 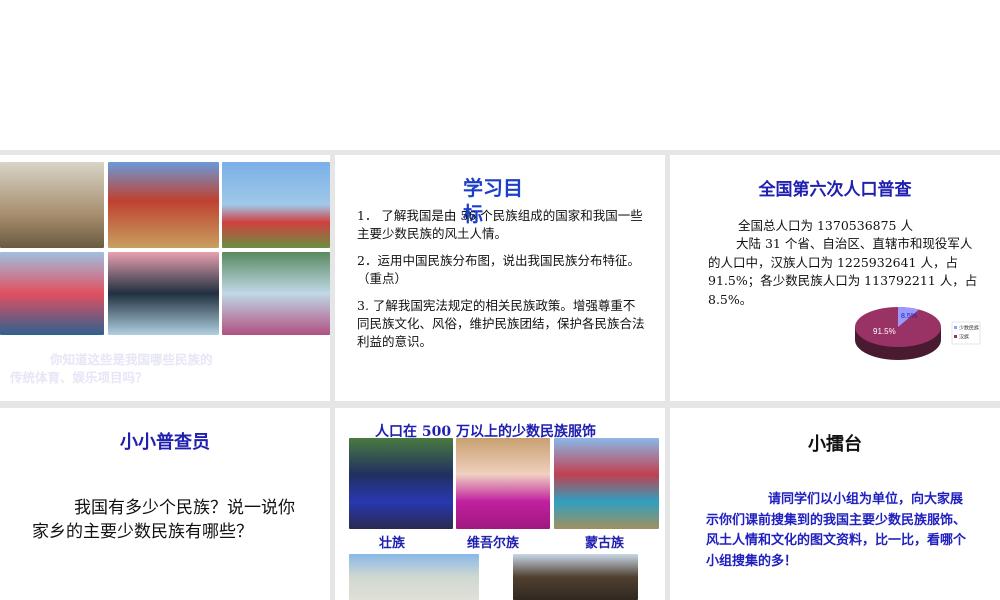 What do you see at coordinates (401, 483) in the screenshot?
I see `zhuang-costume-photo` at bounding box center [401, 483].